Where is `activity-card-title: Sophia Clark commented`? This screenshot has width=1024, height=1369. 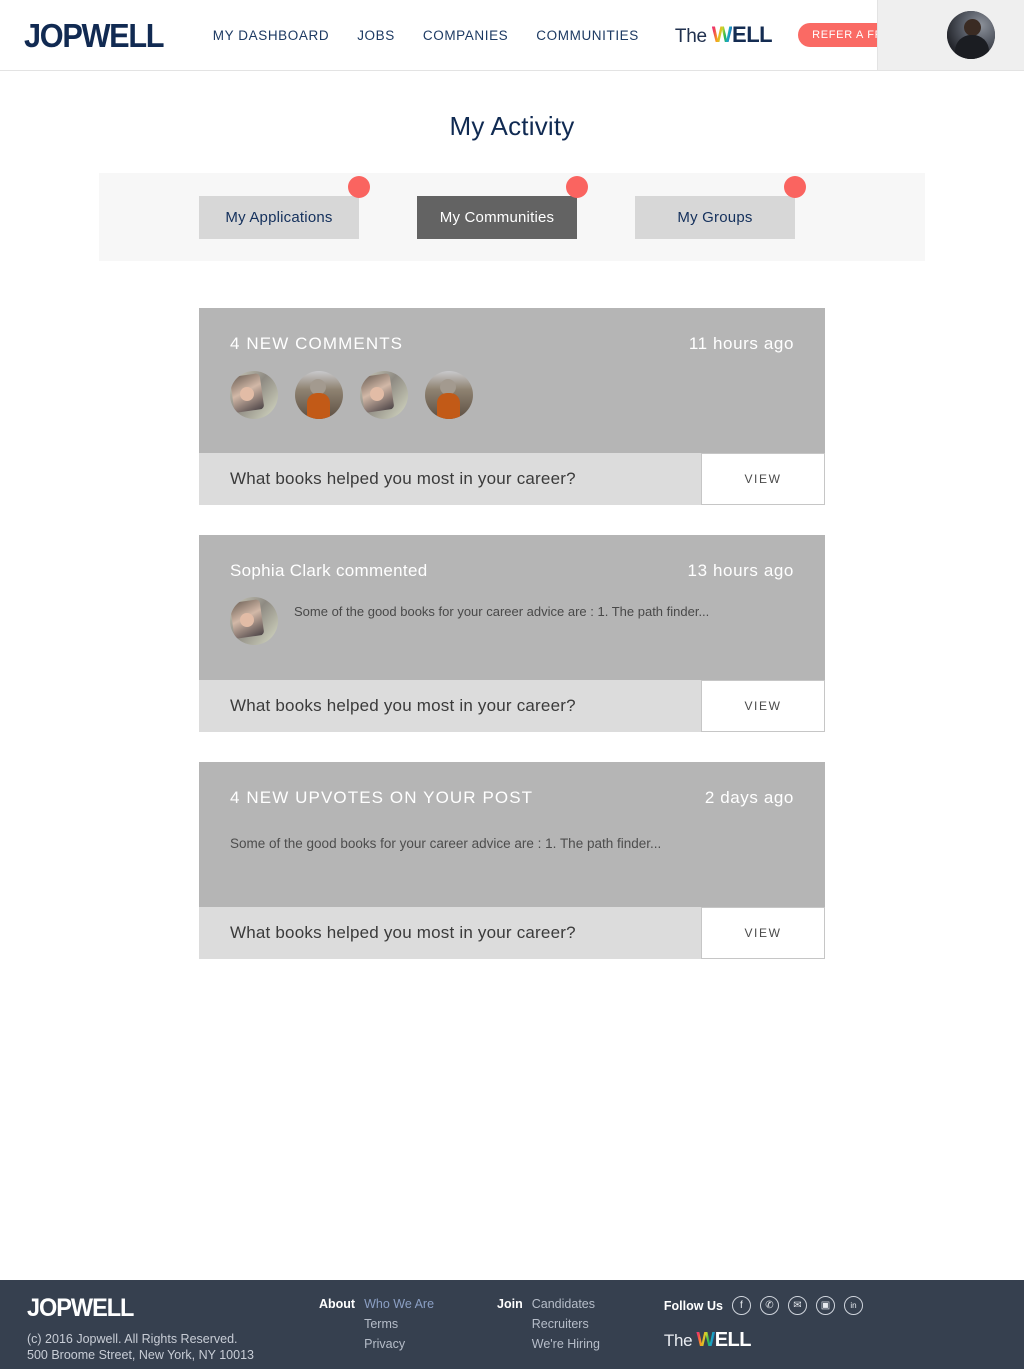 activity-card-title: Sophia Clark commented is located at coordinates (329, 570).